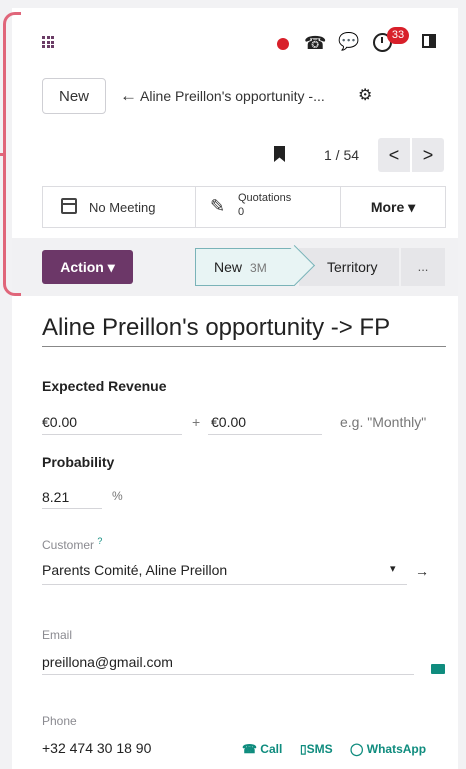  Describe the element at coordinates (398, 35) in the screenshot. I see `activity-badge: 33` at that location.